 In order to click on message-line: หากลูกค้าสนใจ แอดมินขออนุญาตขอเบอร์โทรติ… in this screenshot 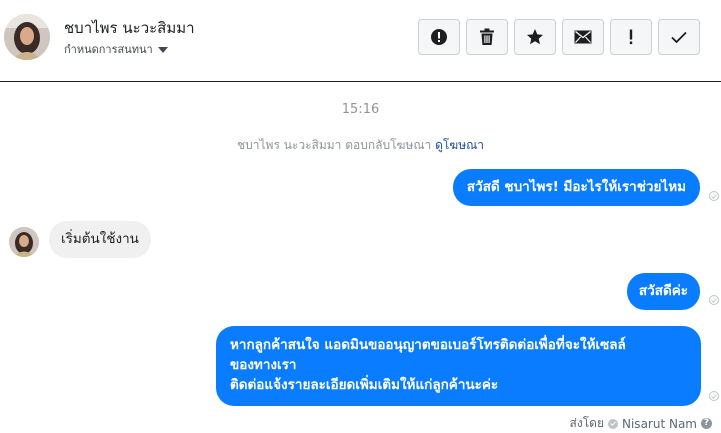, I will do `click(428, 345)`.